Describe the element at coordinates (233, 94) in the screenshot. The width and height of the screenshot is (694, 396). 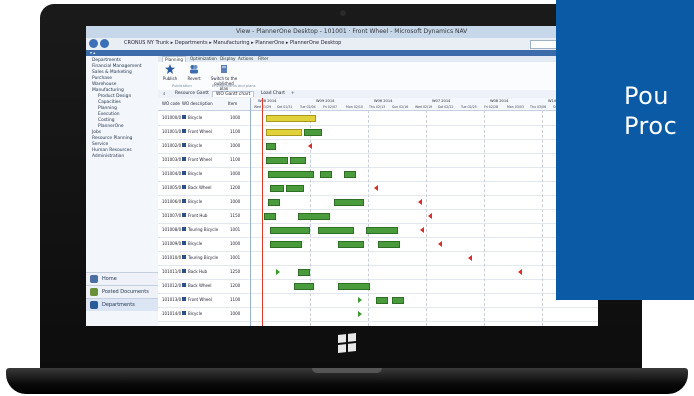
I see `tab-wo-gantt-chart: WO Gantt chart` at that location.